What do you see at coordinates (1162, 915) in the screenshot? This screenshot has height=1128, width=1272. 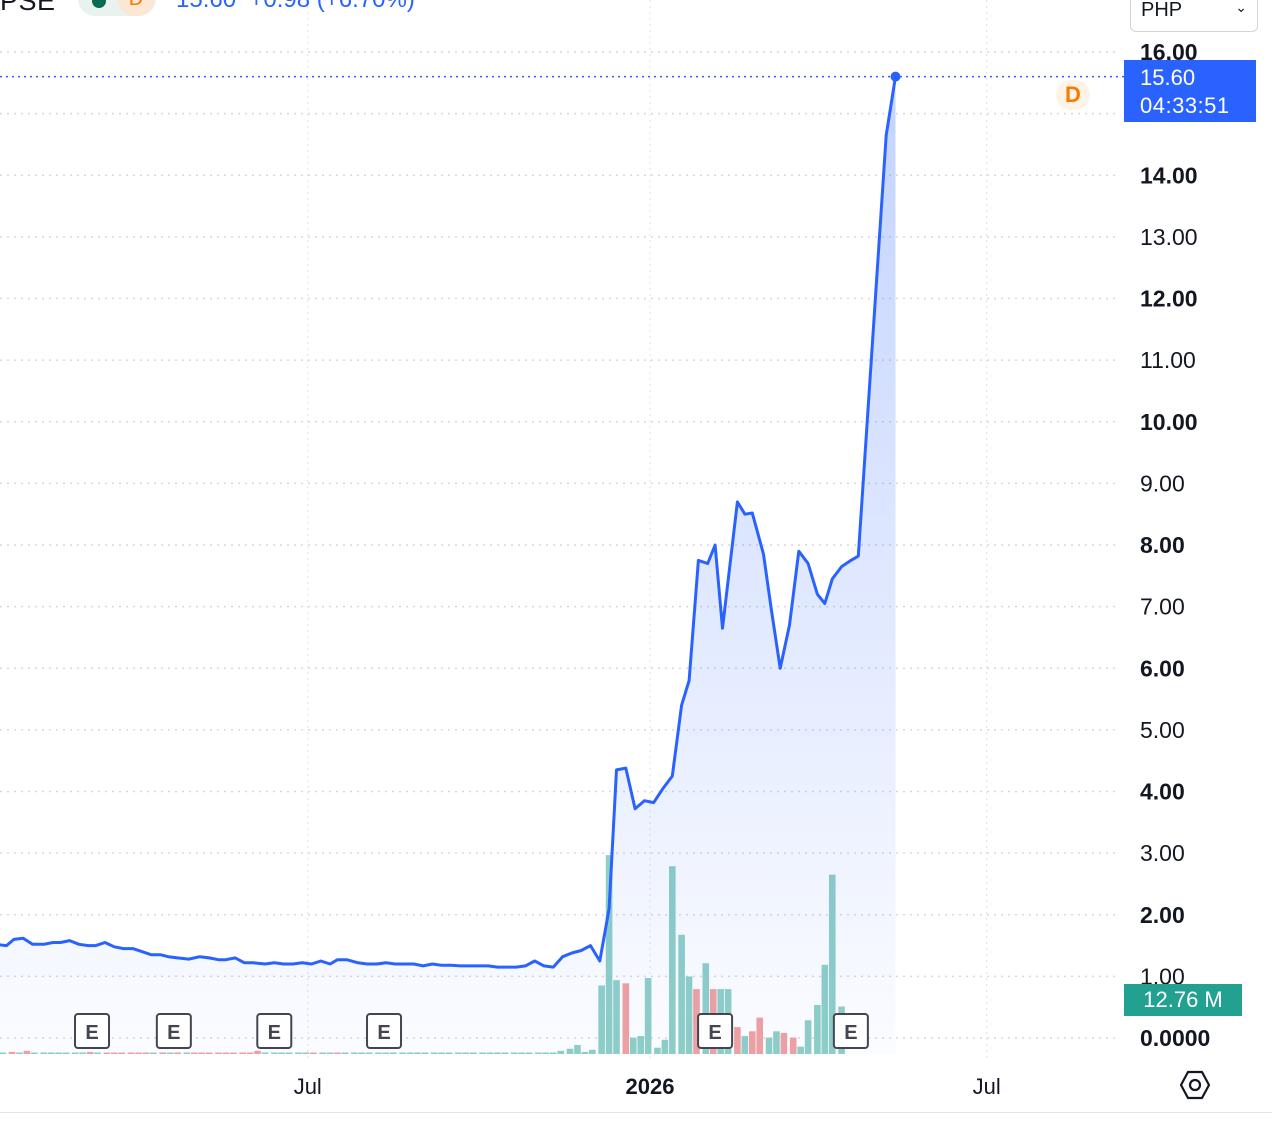 I see `y-tick-label: 2.00` at bounding box center [1162, 915].